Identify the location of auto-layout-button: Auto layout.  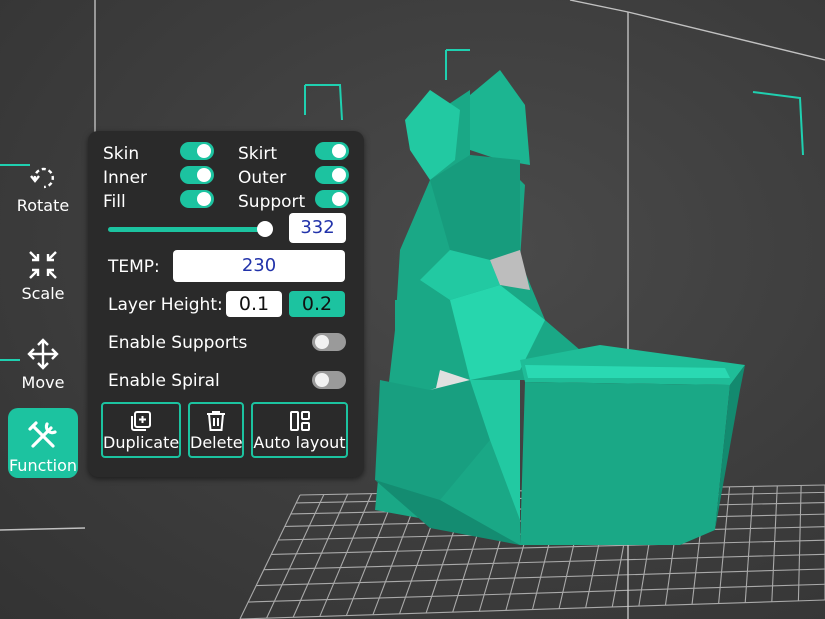
(299, 430).